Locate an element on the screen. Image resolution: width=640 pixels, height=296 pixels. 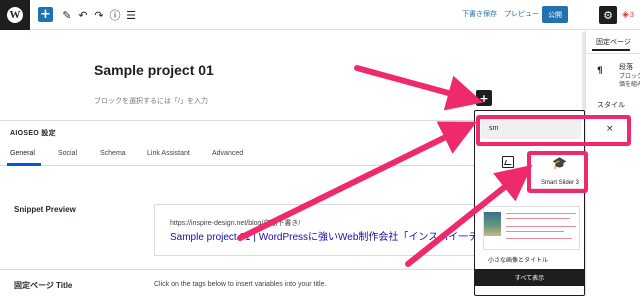
browse-all-button: すべて表示 is located at coordinates (529, 277).